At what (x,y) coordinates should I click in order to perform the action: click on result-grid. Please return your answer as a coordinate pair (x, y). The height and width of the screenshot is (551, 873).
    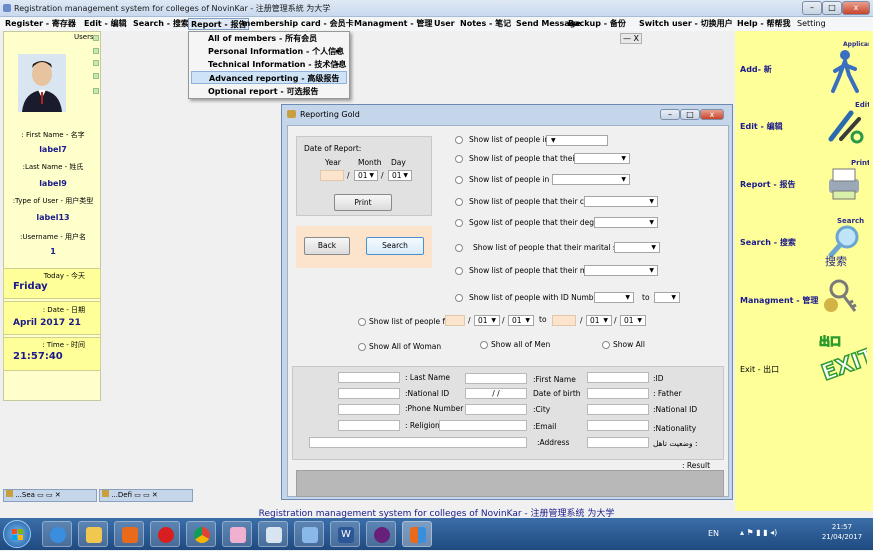
    Looking at the image, I should click on (510, 483).